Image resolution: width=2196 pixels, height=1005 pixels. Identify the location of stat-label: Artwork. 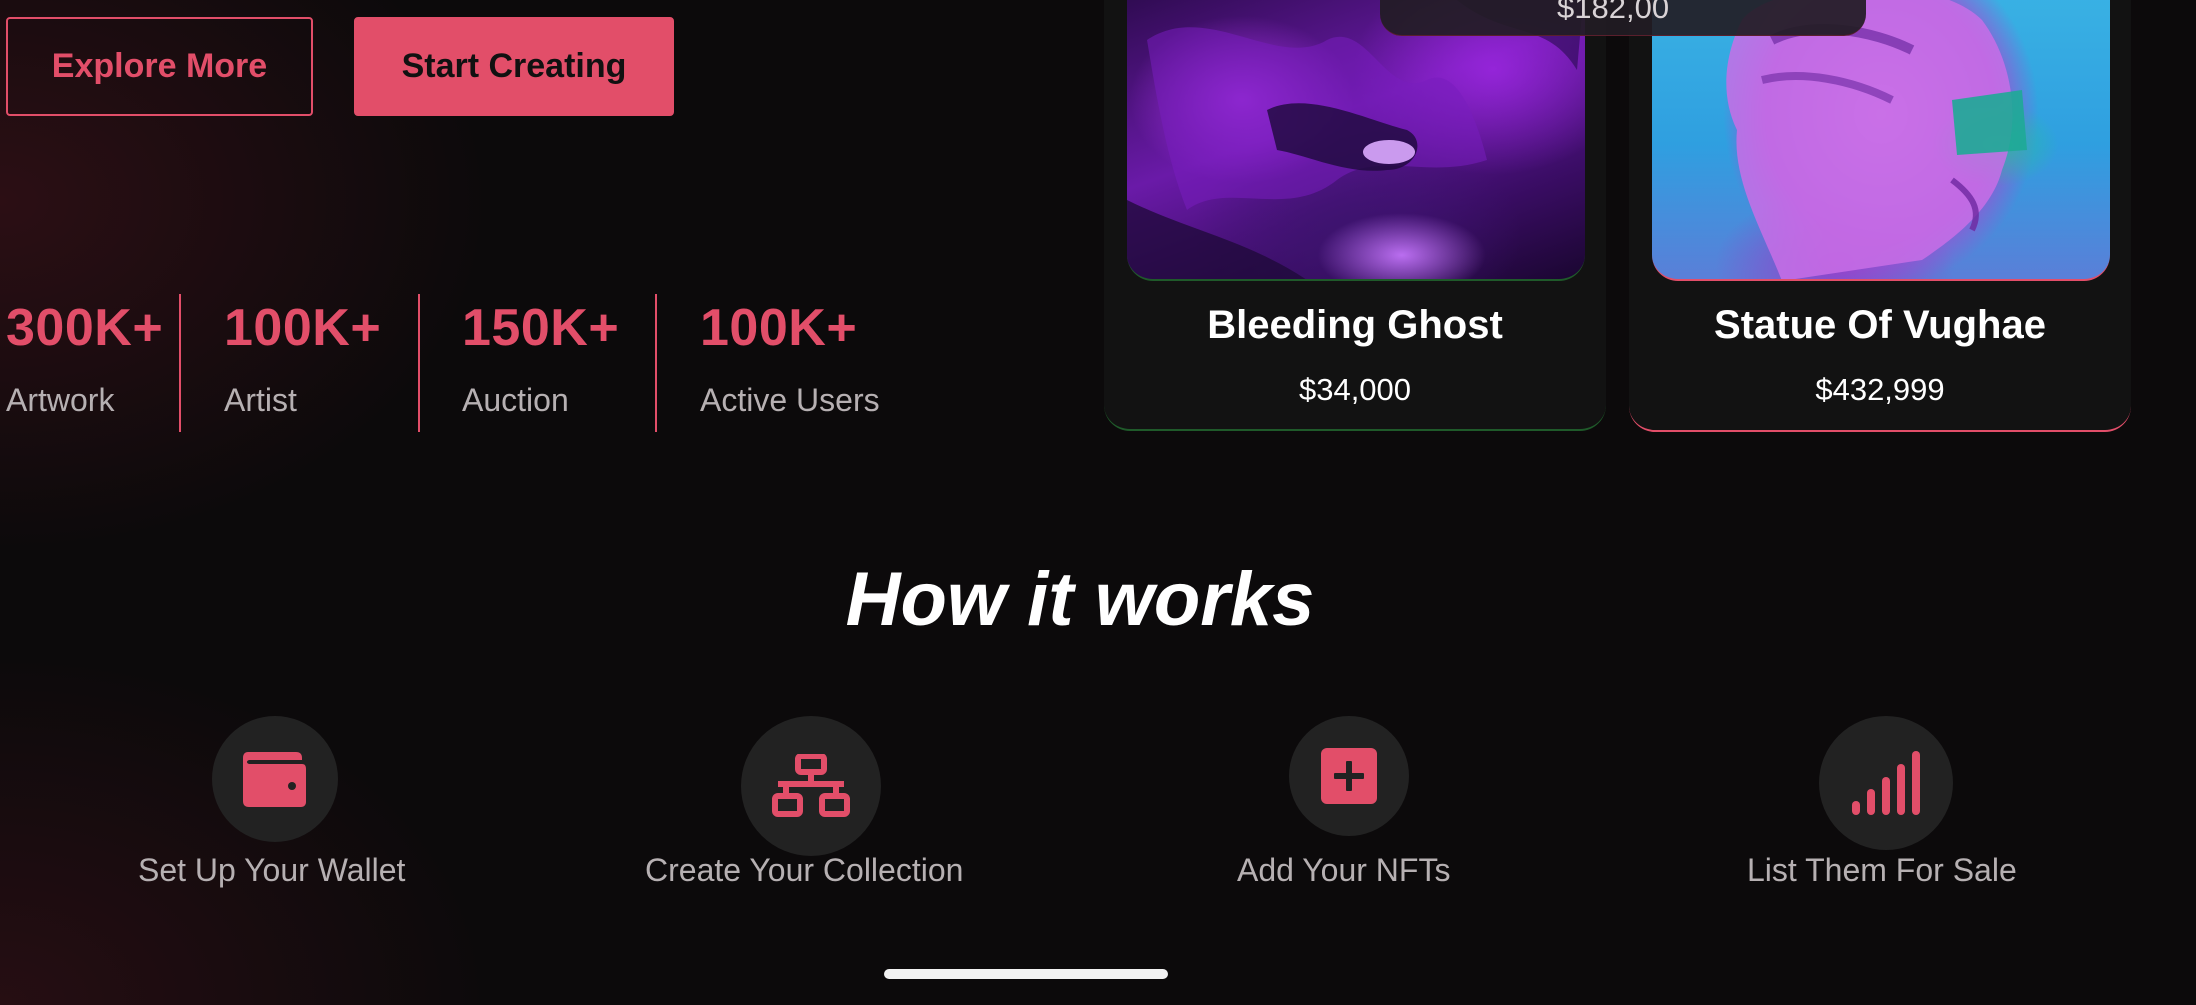
(60, 400).